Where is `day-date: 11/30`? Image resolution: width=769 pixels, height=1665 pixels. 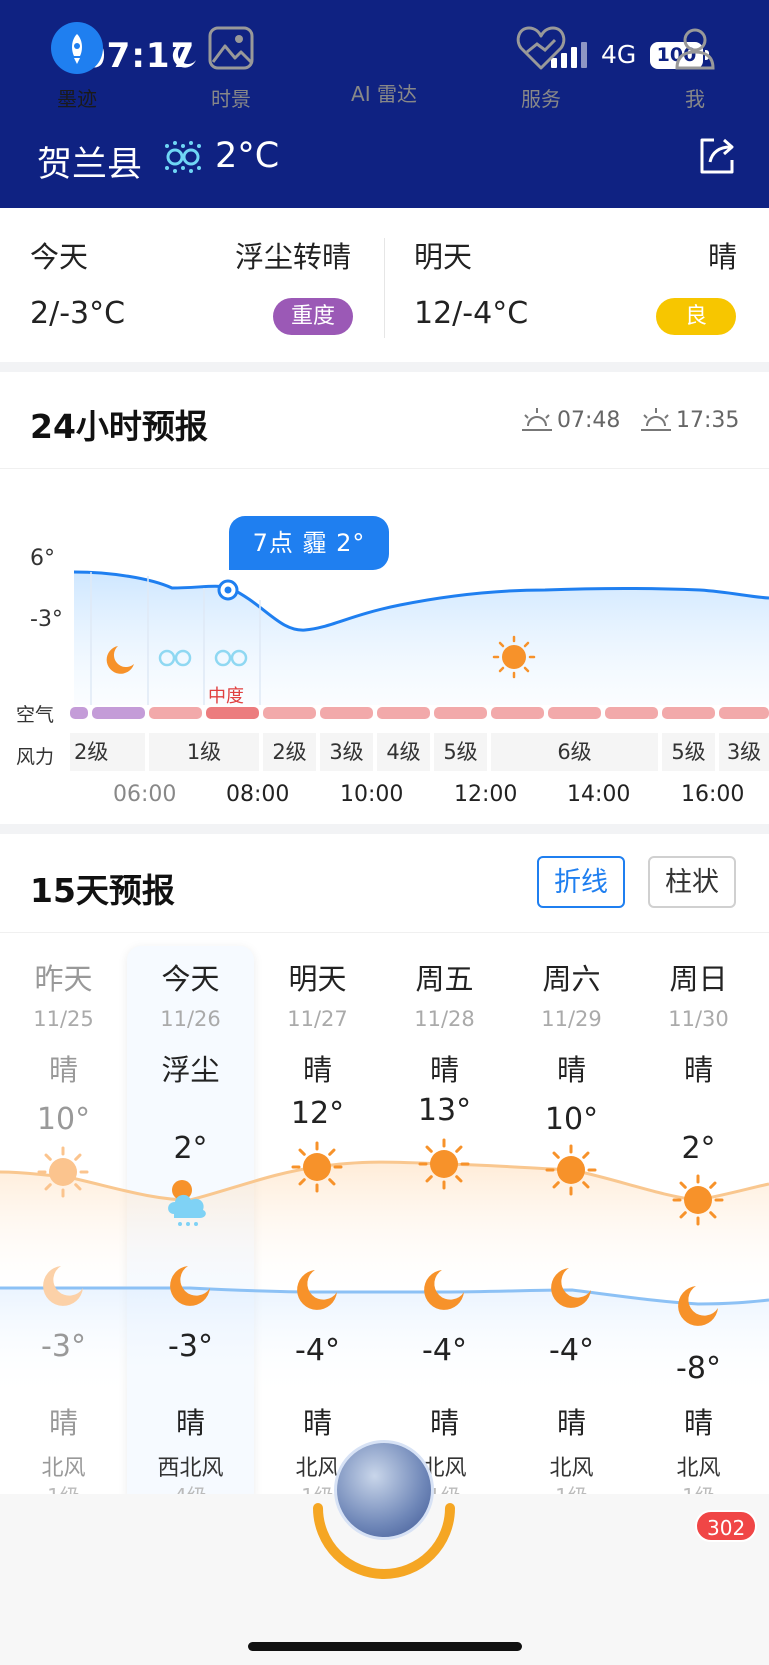 day-date: 11/30 is located at coordinates (698, 1019).